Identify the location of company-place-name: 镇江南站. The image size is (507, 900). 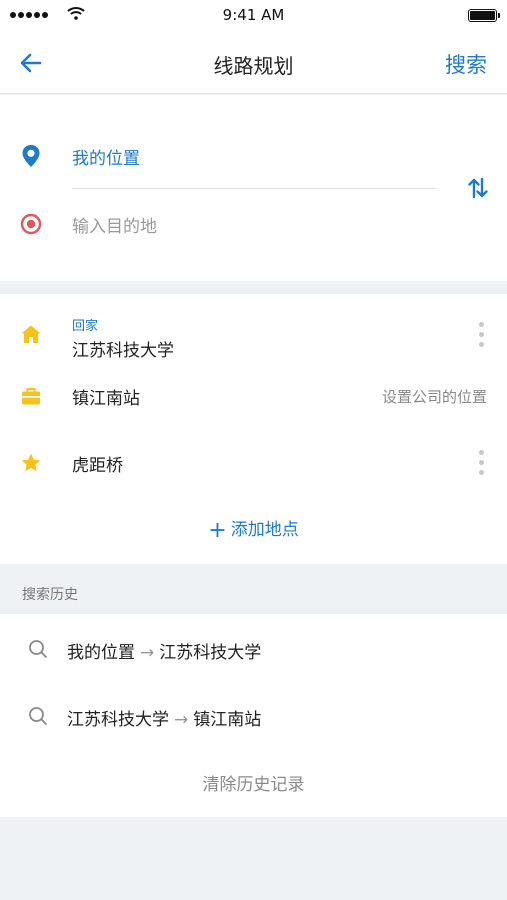
(106, 399).